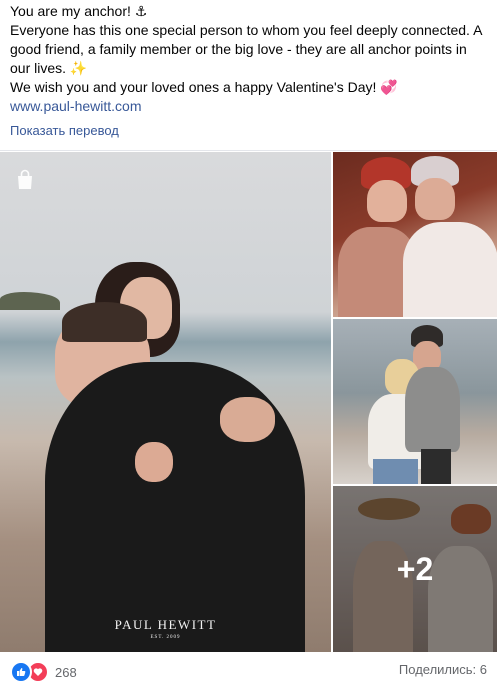 The image size is (497, 687). I want to click on post-line-1: You are my anchor! ⚓, so click(79, 11).